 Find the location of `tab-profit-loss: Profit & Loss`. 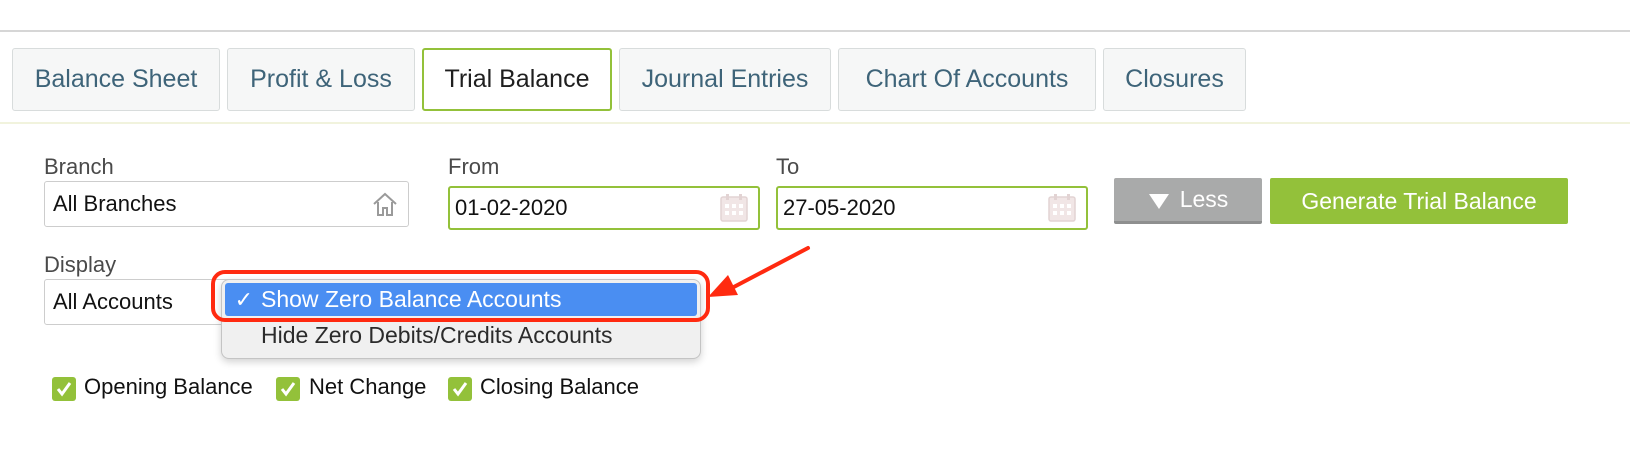

tab-profit-loss: Profit & Loss is located at coordinates (321, 79).